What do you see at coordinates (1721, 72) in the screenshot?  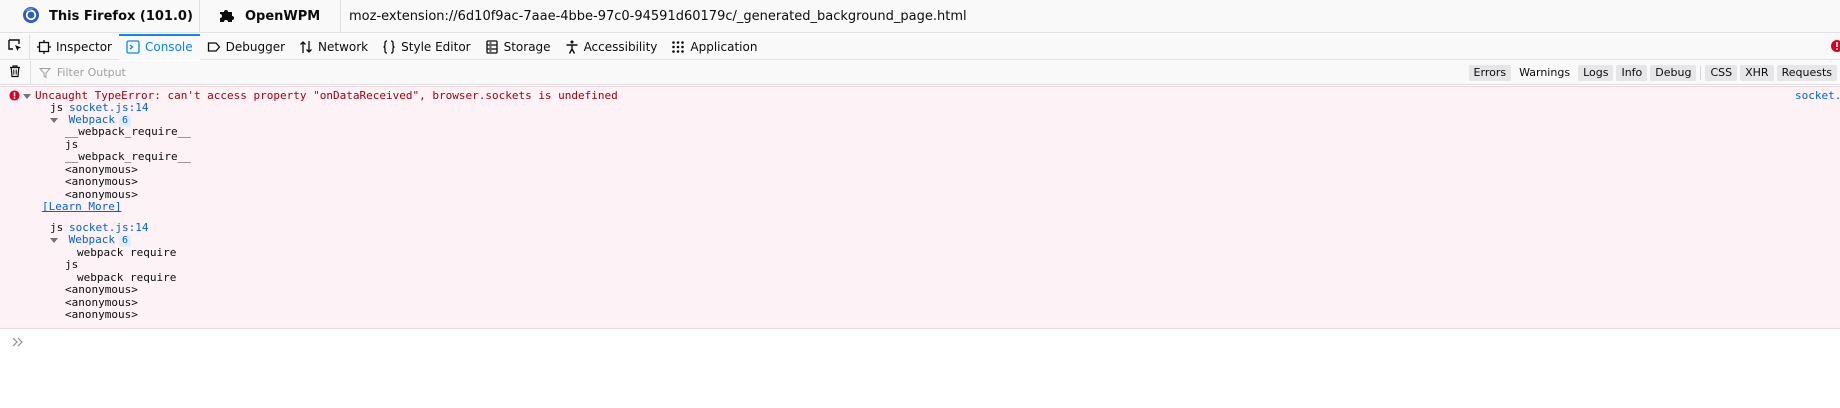 I see `filter-css-button: CSS` at bounding box center [1721, 72].